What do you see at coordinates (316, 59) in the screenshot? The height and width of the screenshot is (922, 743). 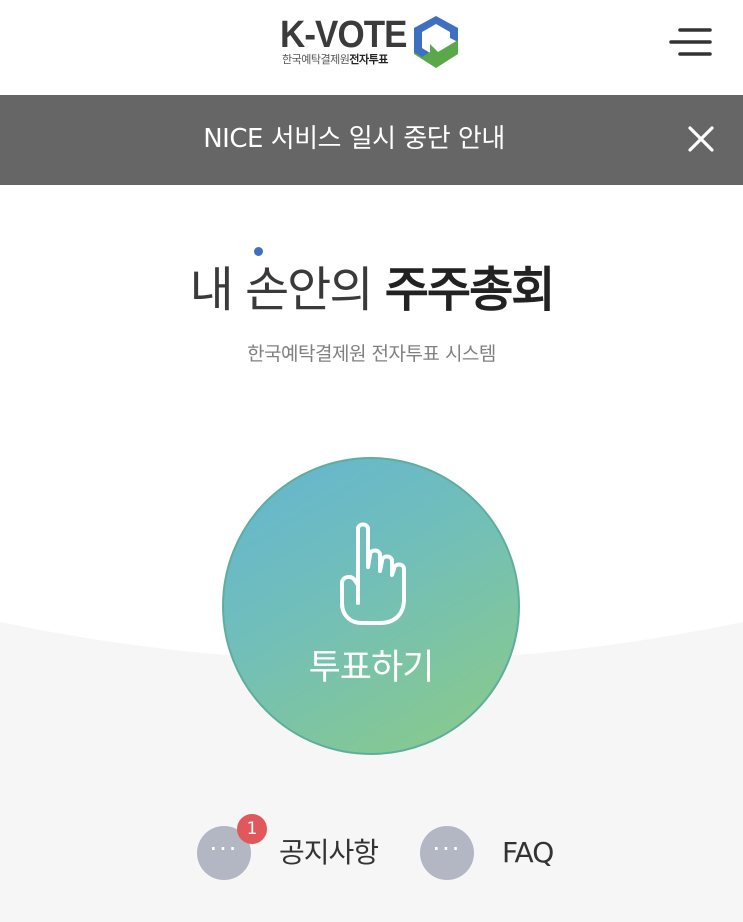 I see `logo-sub-main: 한국예탁결제원` at bounding box center [316, 59].